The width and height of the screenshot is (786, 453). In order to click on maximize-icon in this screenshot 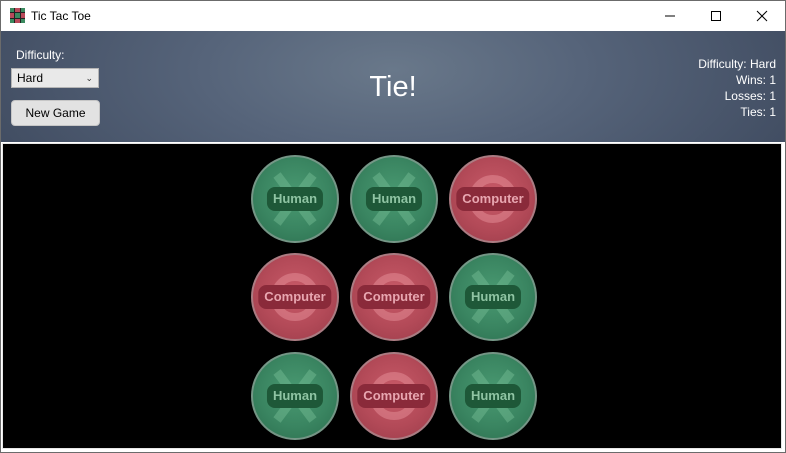, I will do `click(716, 16)`.